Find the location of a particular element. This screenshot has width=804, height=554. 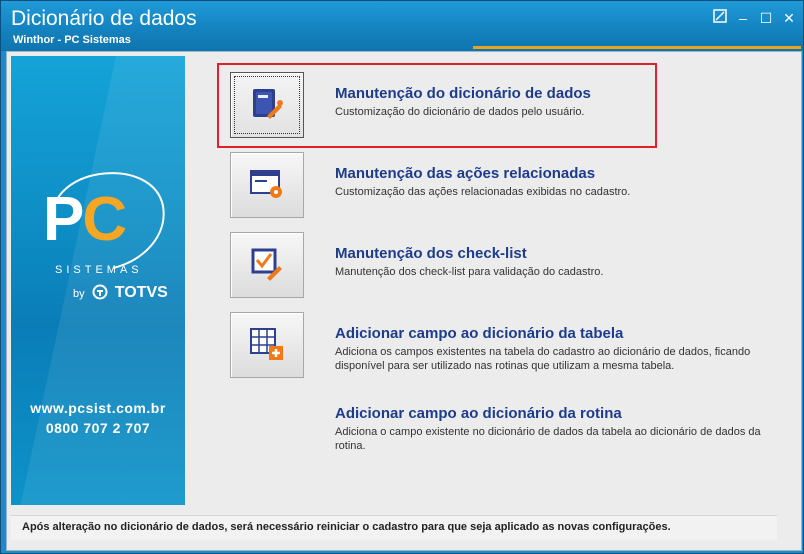

table-add-icon is located at coordinates (266, 344).